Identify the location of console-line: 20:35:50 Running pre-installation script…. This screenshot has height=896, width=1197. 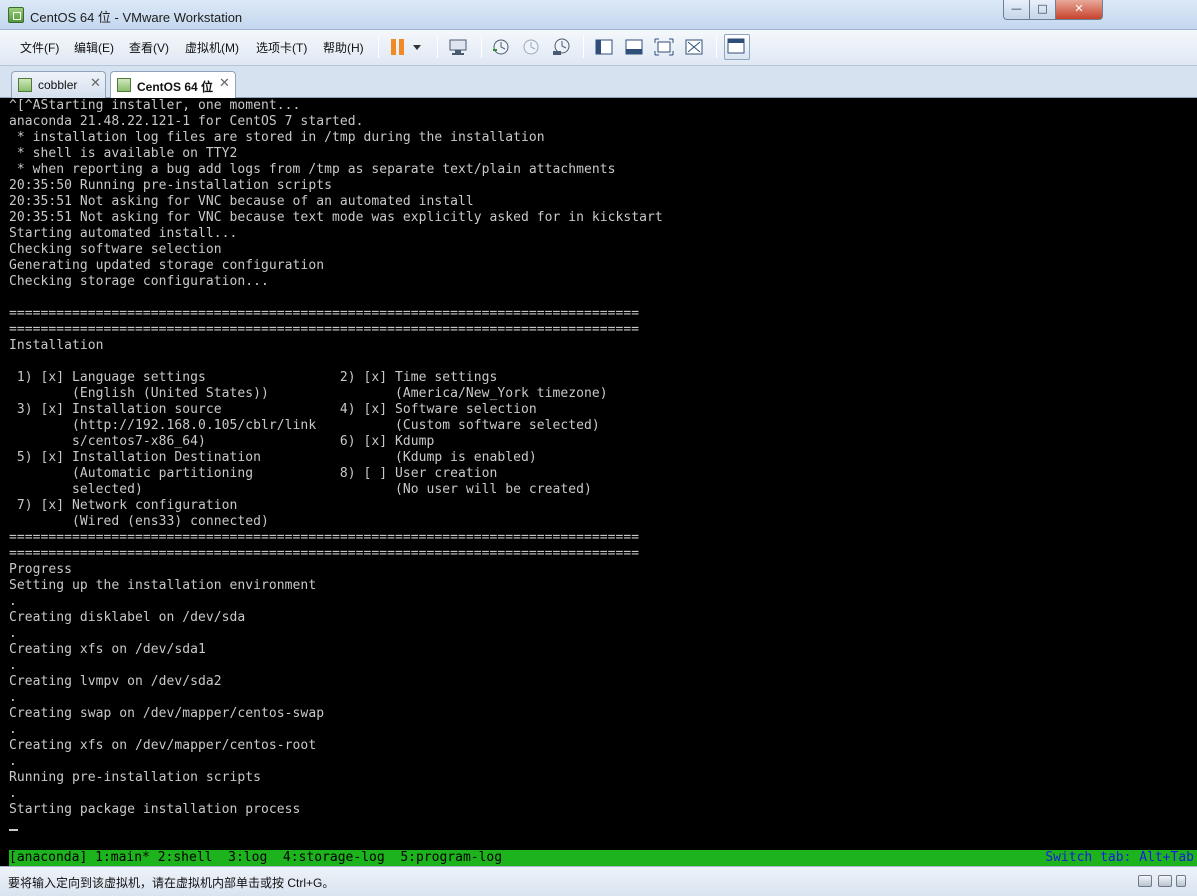
(170, 185).